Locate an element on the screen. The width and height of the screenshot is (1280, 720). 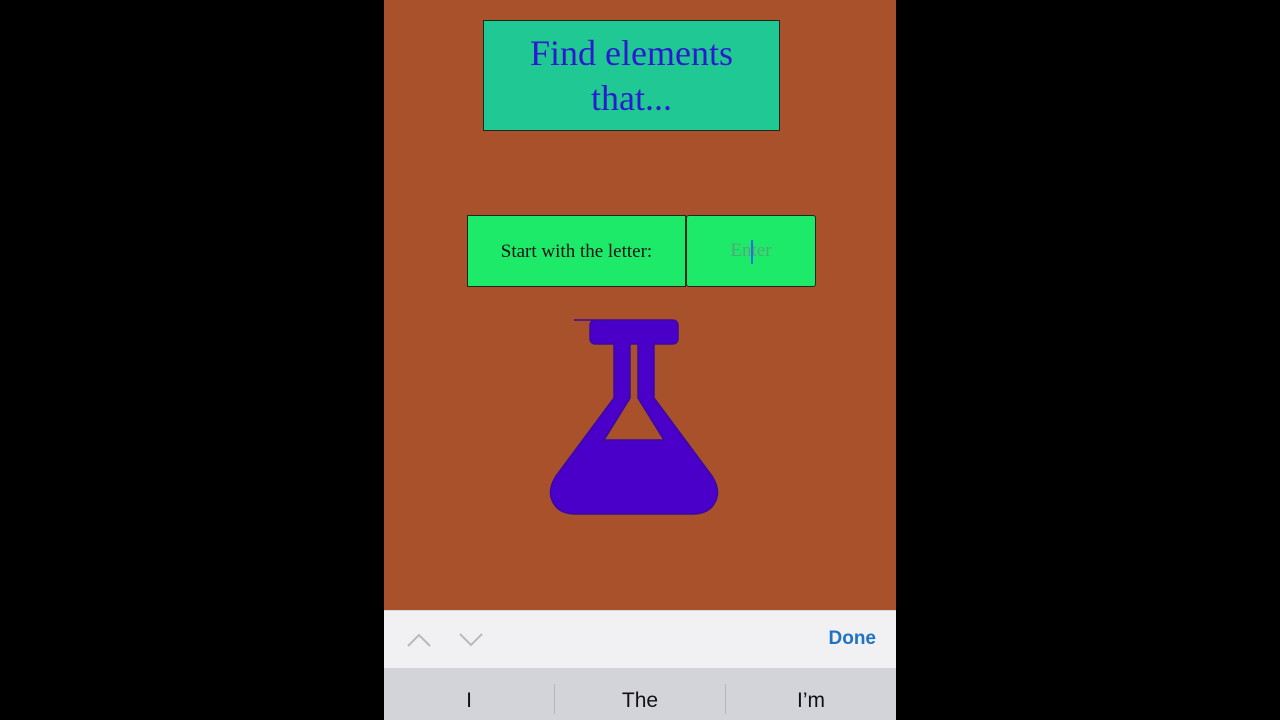
letter-prompt-label: Start with the letter: is located at coordinates (576, 251).